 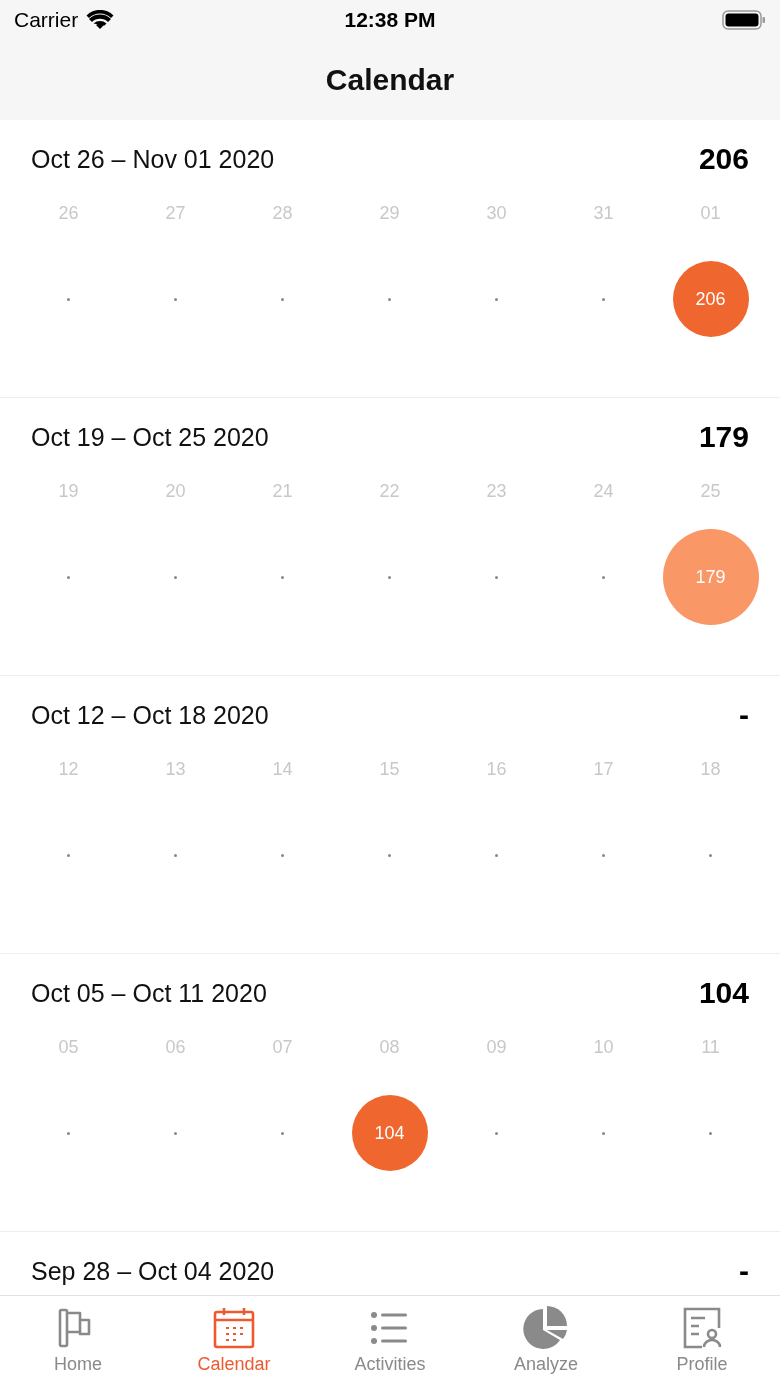 I want to click on tab-item: Home, so click(x=78, y=1341).